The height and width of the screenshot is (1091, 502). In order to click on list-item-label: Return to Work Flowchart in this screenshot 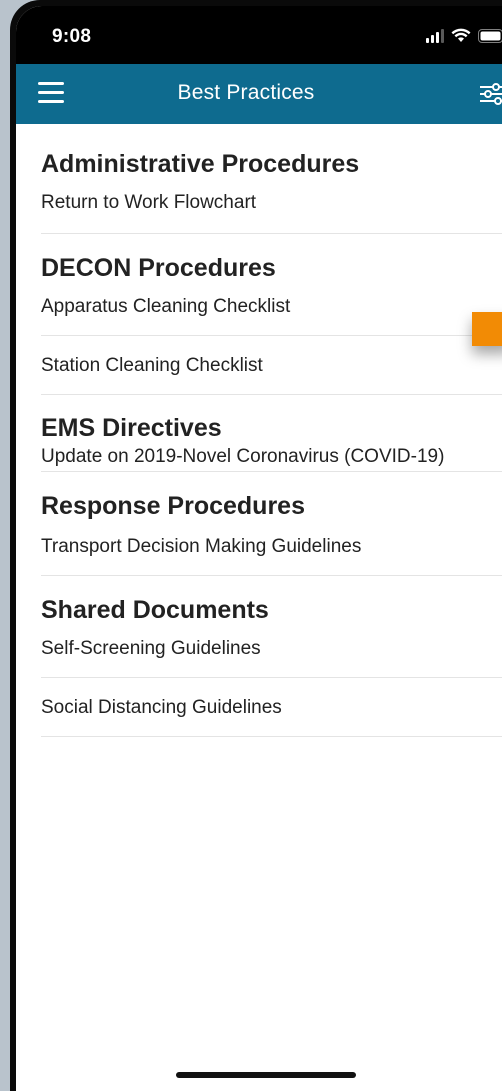, I will do `click(149, 202)`.